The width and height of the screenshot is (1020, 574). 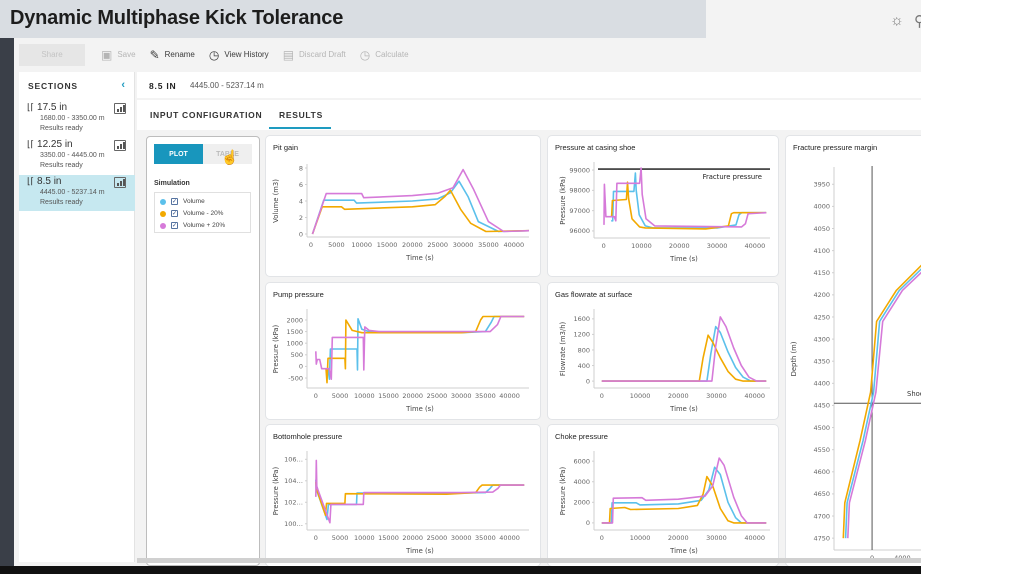 I want to click on simulation-name: Volume + 20%, so click(x=204, y=225).